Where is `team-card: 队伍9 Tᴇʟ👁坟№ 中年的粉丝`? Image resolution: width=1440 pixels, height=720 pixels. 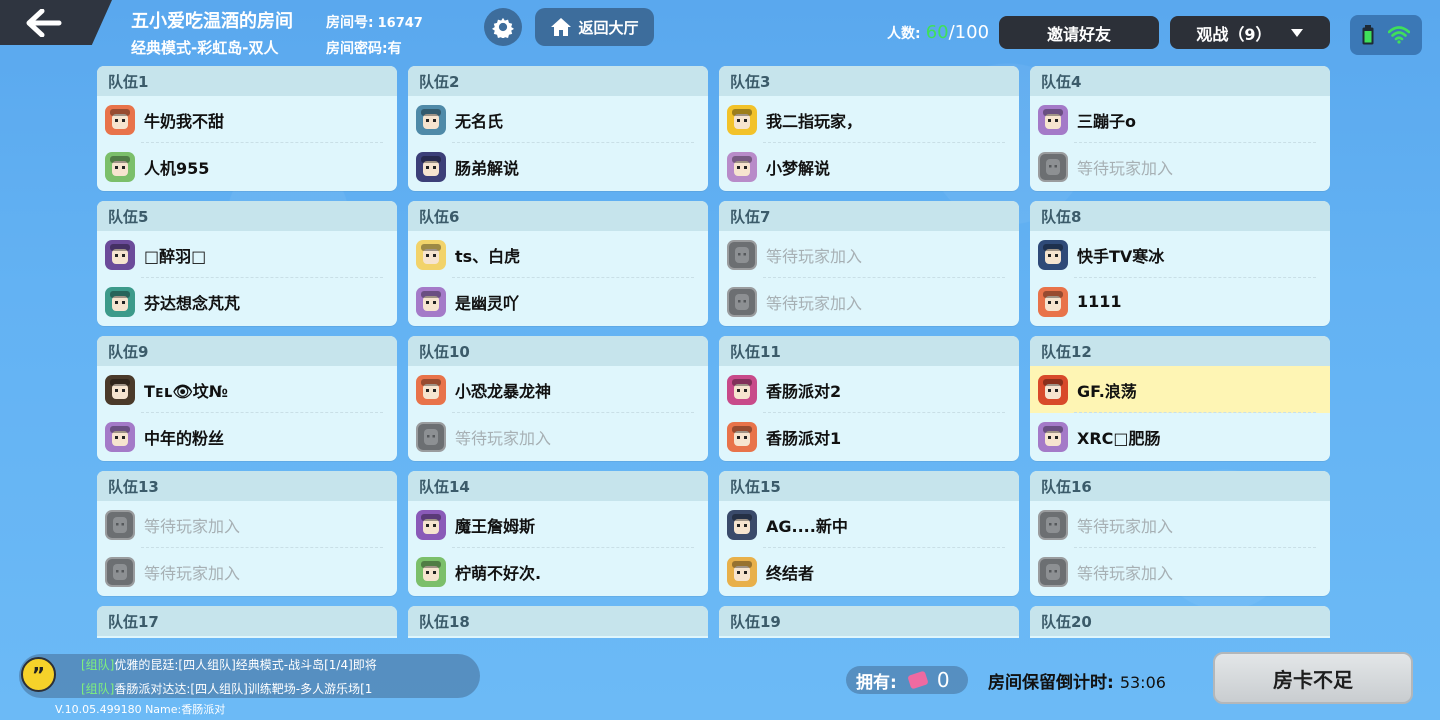 team-card: 队伍9 Tᴇʟ👁坟№ 中年的粉丝 is located at coordinates (247, 398).